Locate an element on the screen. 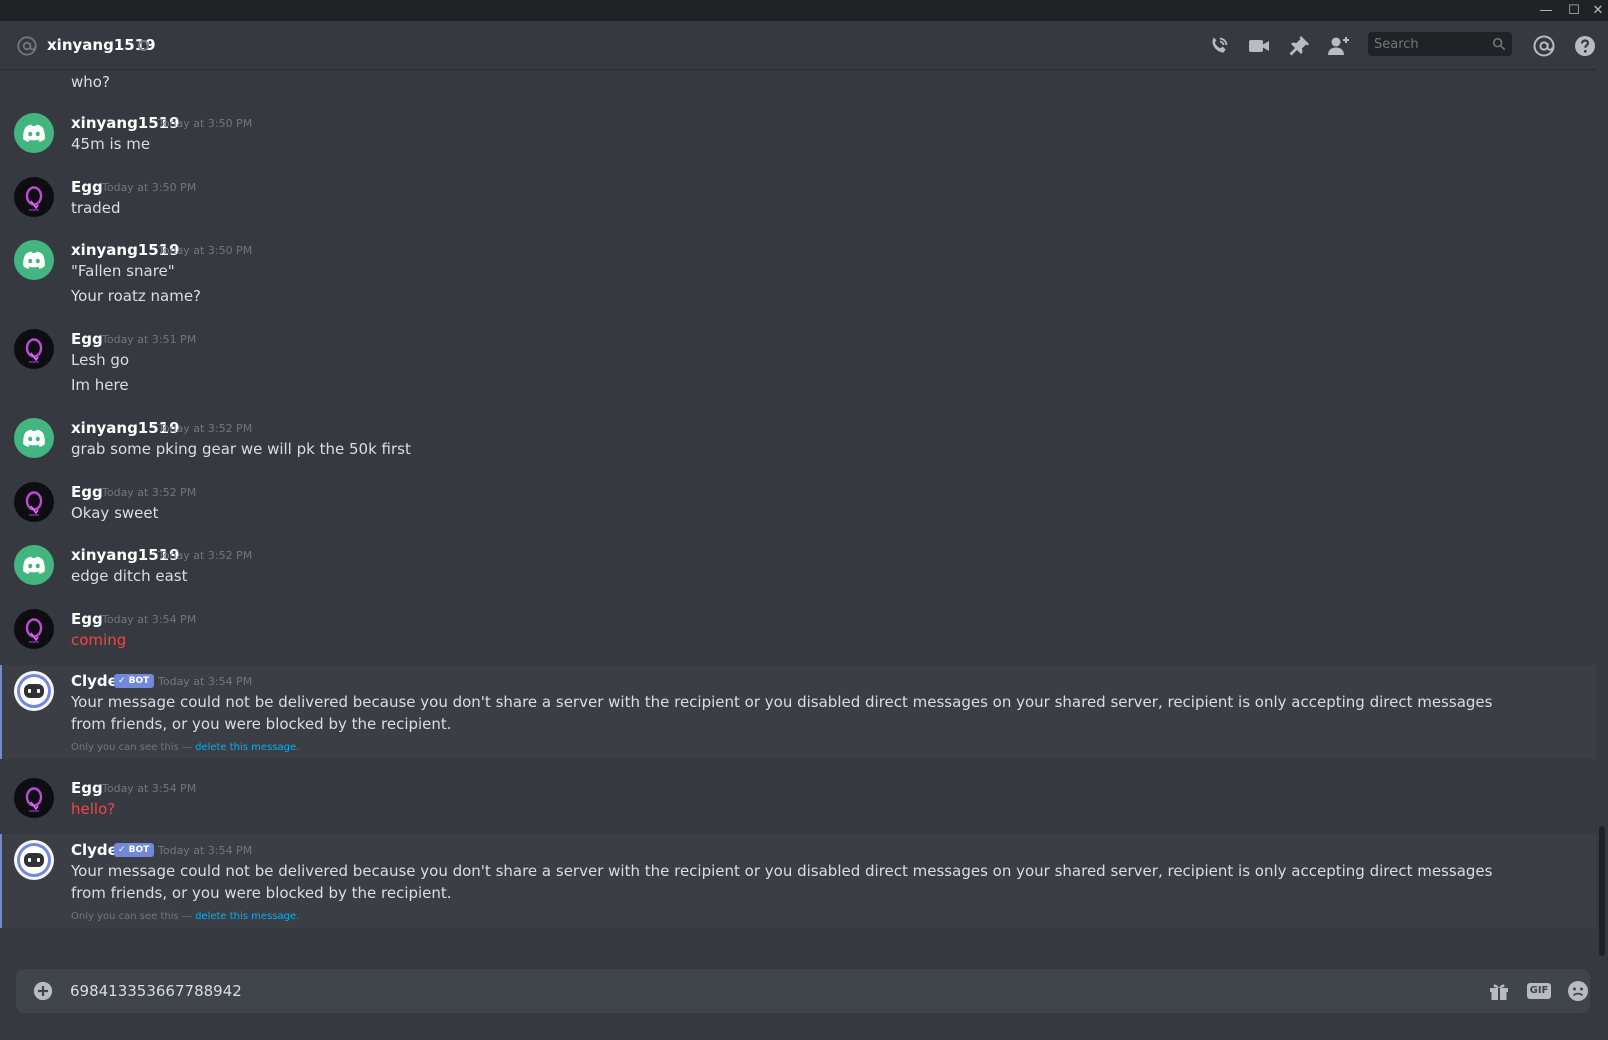 The height and width of the screenshot is (1040, 1608). failed-message-content: coming is located at coordinates (99, 640).